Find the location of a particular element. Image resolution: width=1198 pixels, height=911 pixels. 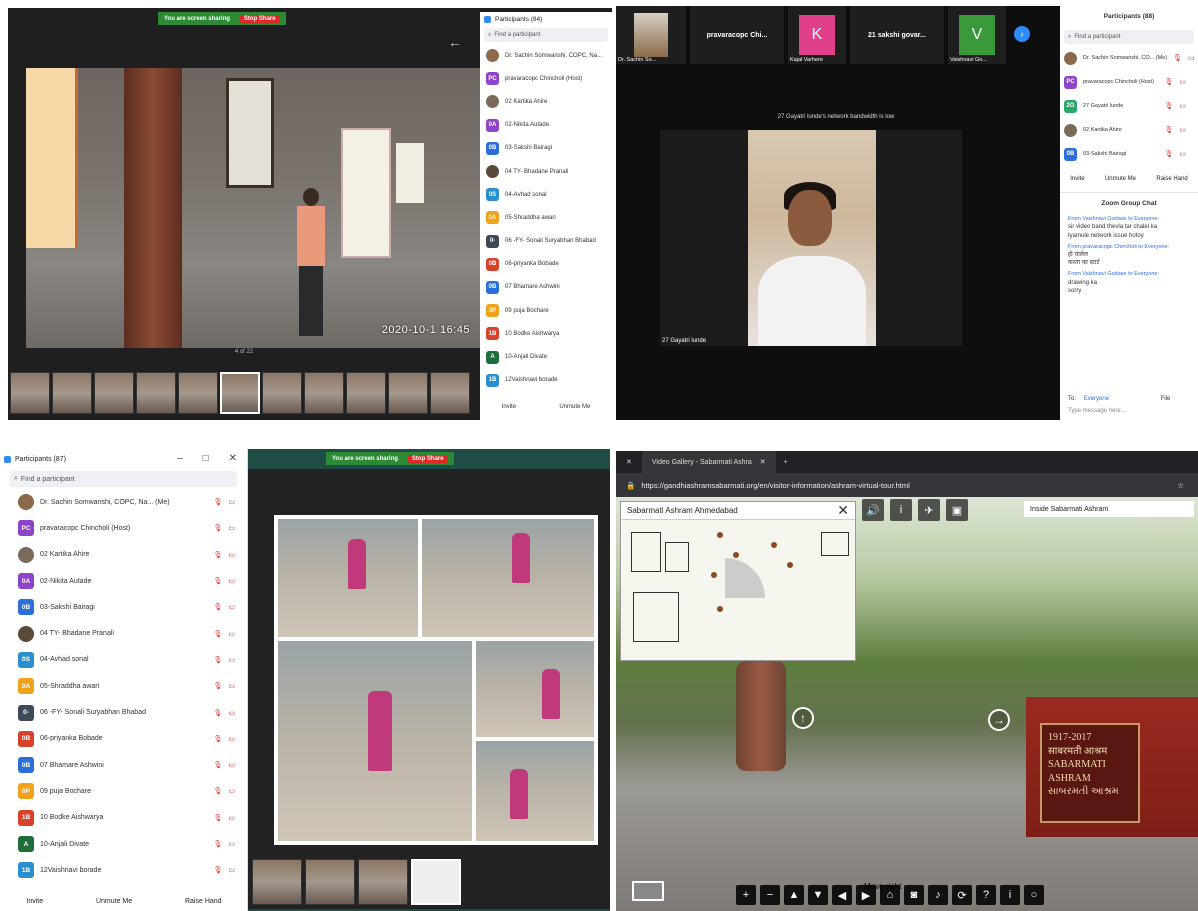

recipient-select: Everyone is located at coordinates (1096, 399).